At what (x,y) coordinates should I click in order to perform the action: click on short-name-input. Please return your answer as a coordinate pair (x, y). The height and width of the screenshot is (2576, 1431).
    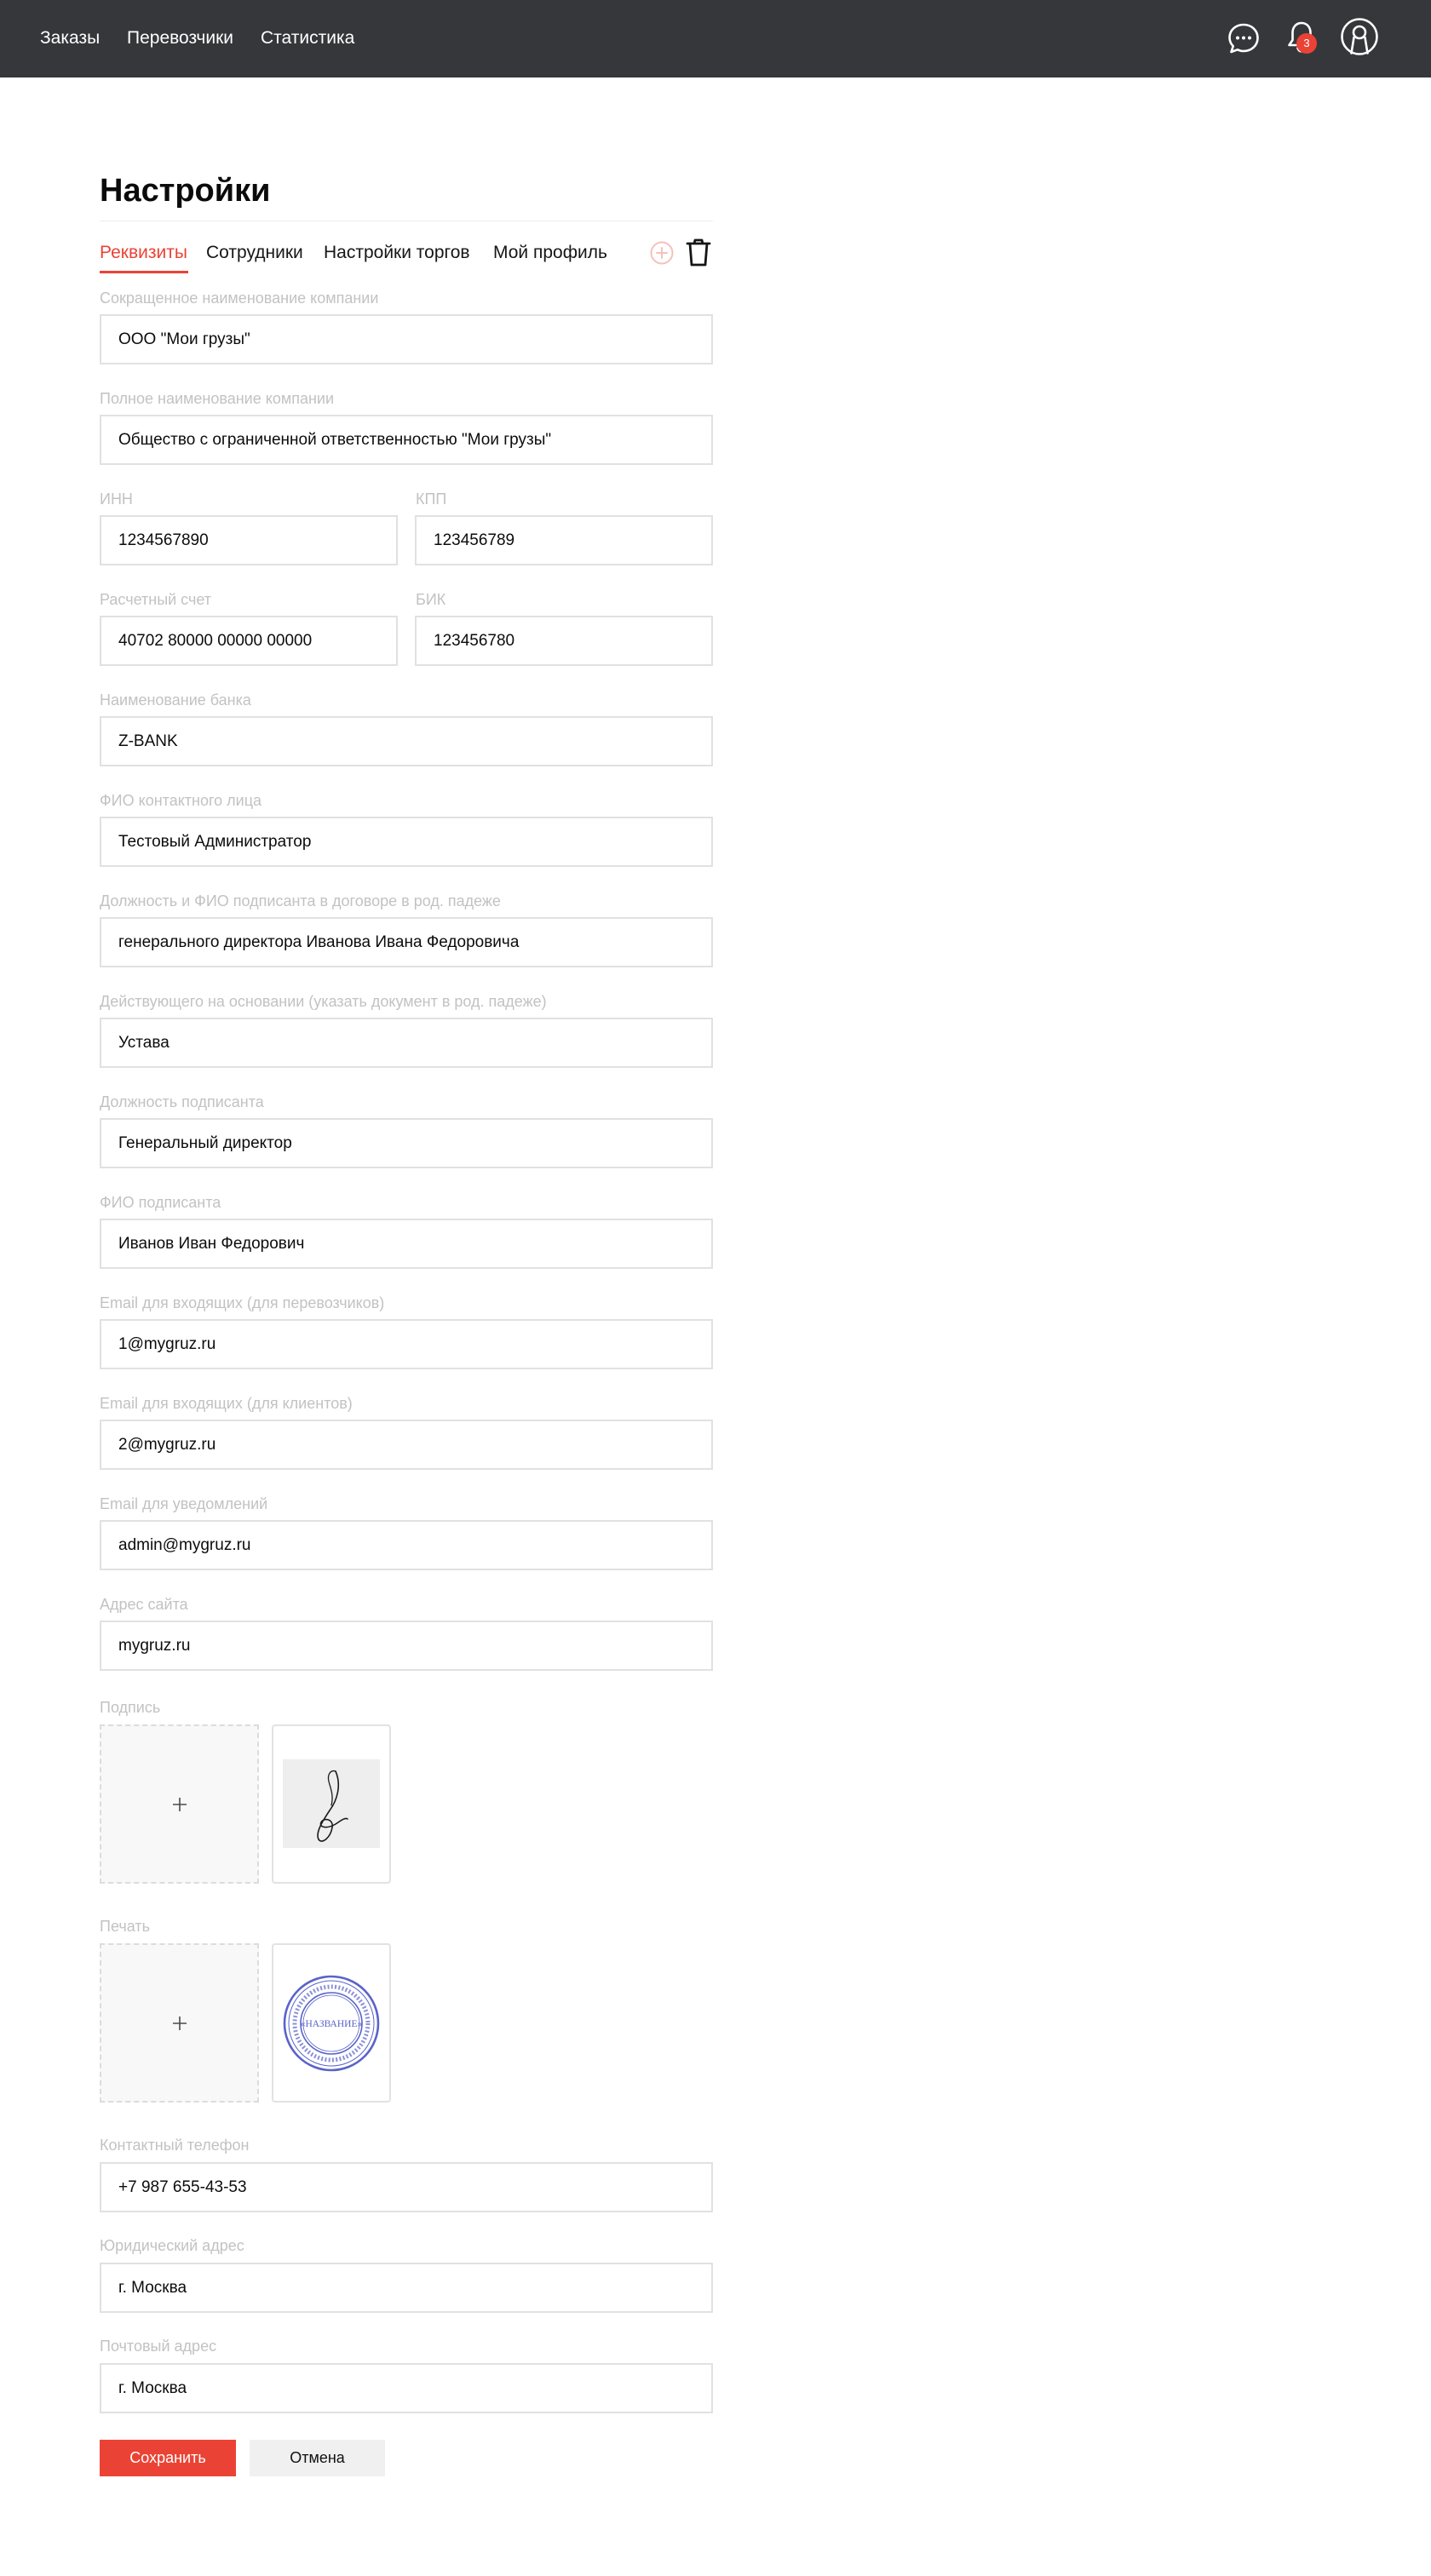
    Looking at the image, I should click on (406, 339).